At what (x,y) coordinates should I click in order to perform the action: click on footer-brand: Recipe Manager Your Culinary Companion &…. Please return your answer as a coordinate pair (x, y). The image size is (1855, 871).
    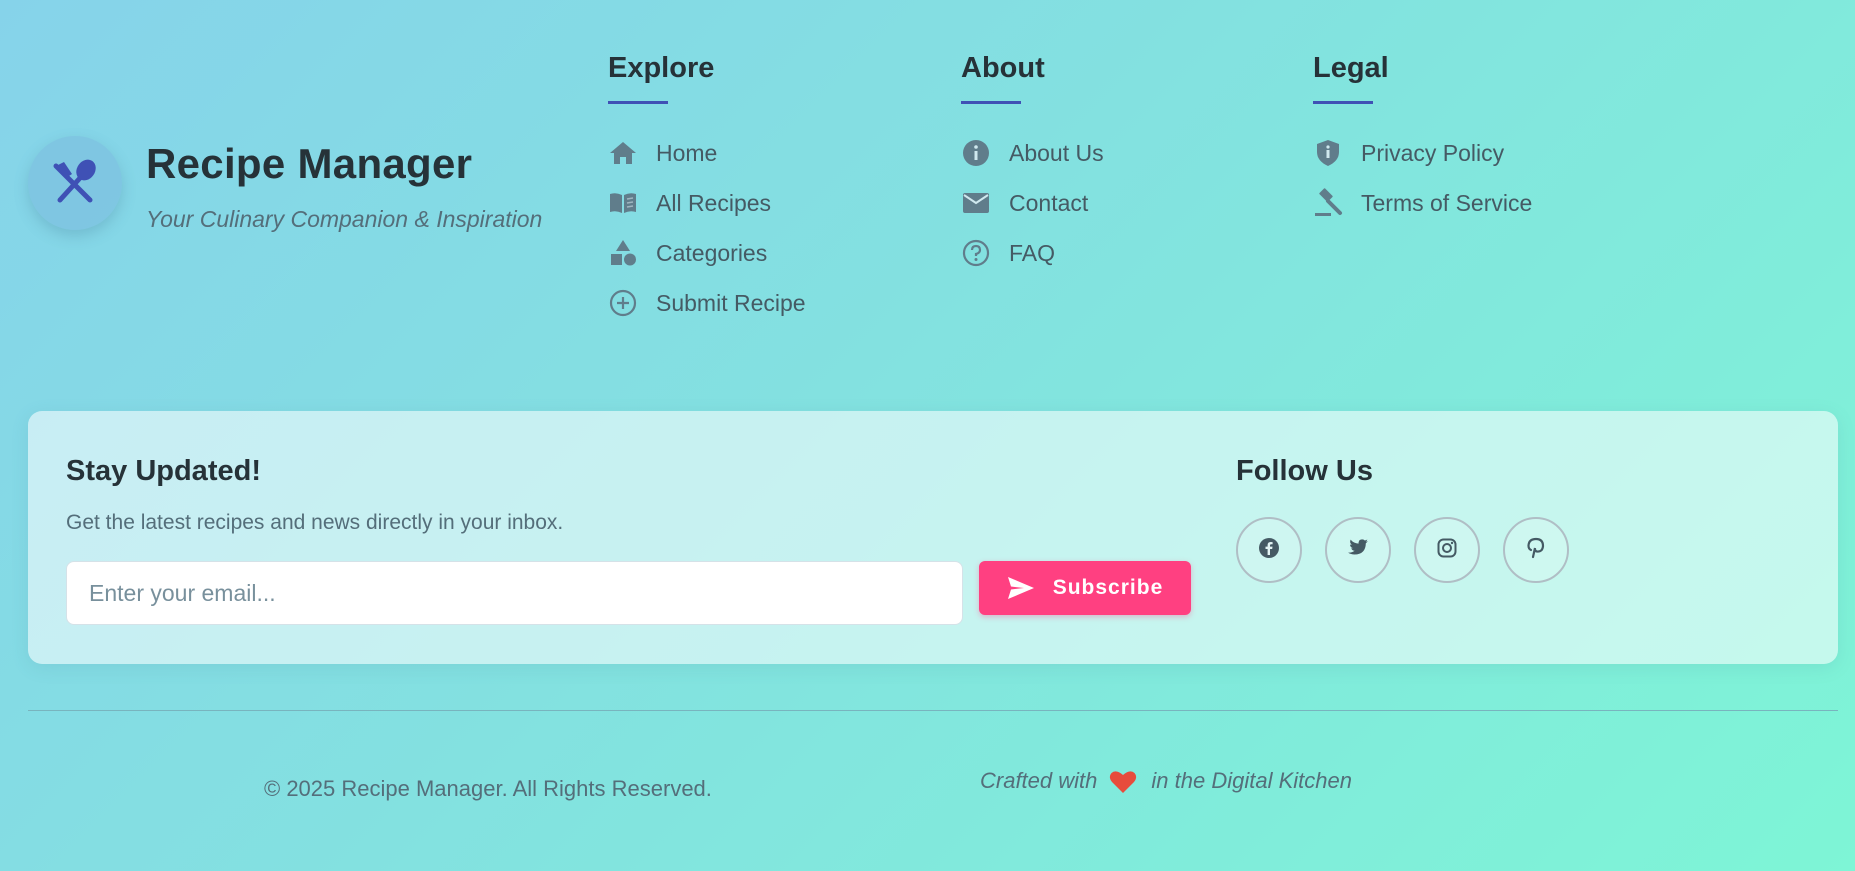
    Looking at the image, I should click on (285, 184).